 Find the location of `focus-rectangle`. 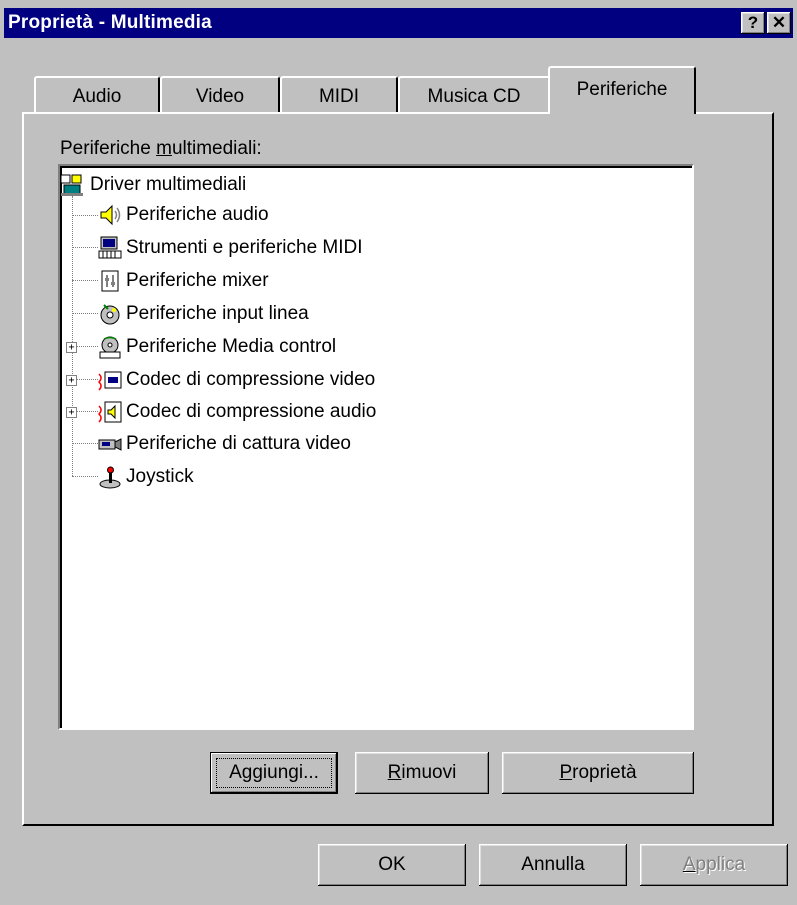

focus-rectangle is located at coordinates (274, 773).